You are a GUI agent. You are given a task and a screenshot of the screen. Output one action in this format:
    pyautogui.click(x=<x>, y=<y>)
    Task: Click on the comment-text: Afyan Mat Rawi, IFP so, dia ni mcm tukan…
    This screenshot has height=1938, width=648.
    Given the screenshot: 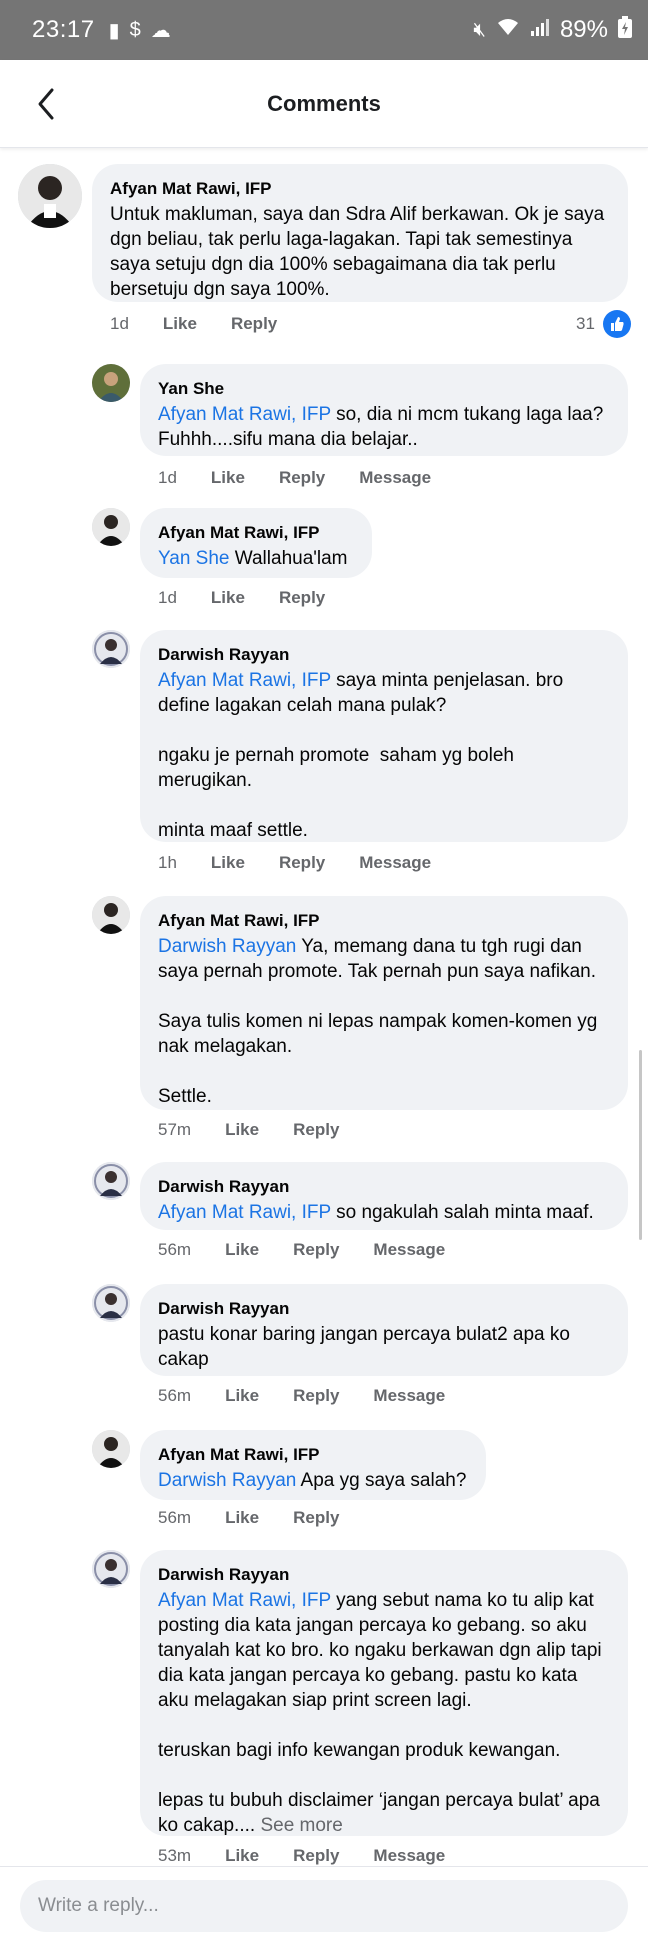 What is the action you would take?
    pyautogui.click(x=384, y=427)
    